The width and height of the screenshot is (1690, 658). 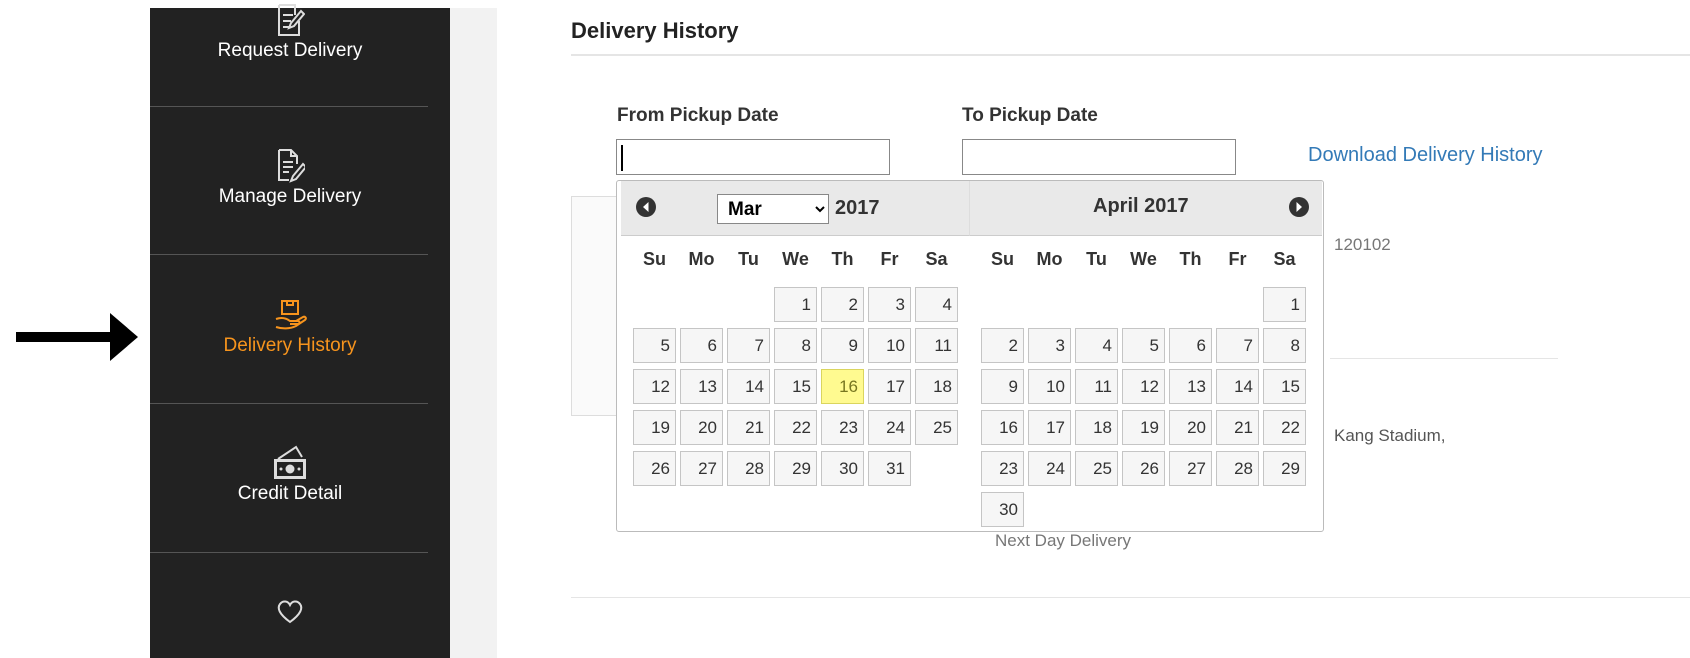 What do you see at coordinates (290, 611) in the screenshot?
I see `sidebar-item-more` at bounding box center [290, 611].